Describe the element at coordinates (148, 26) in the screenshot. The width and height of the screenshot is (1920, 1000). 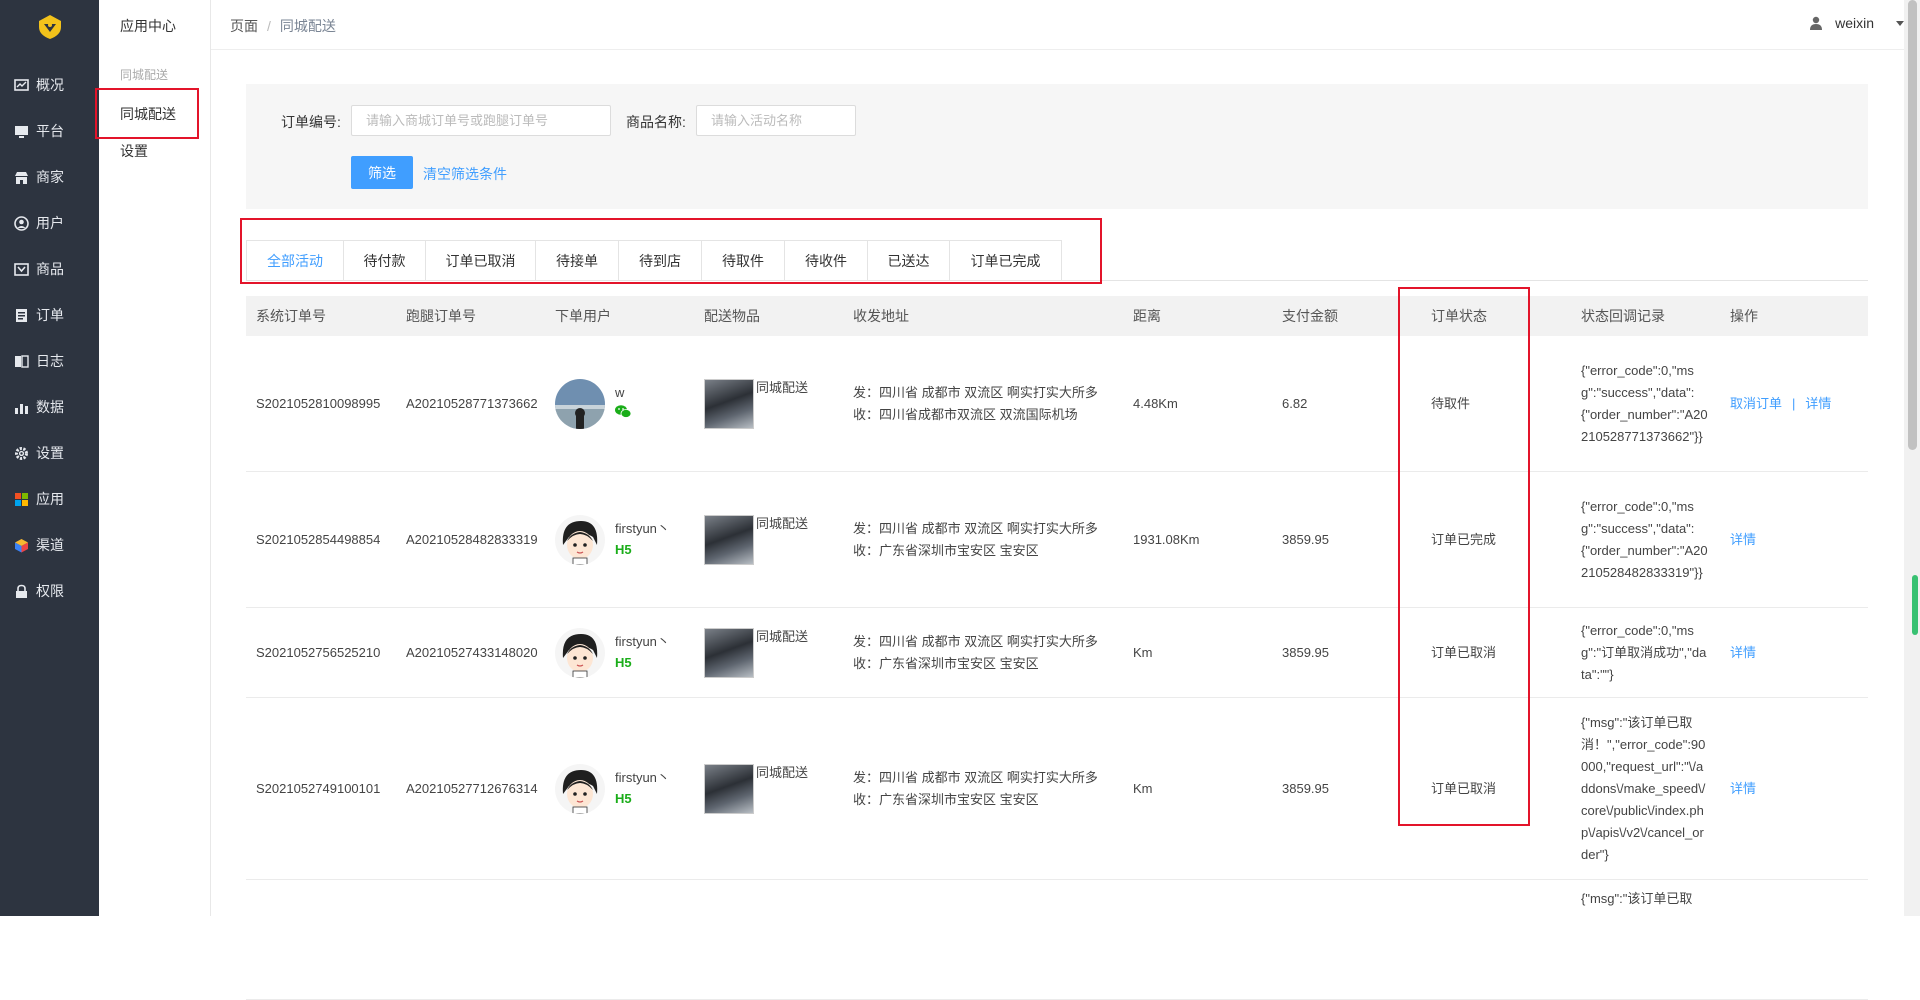
I see `subnav-title: 应用中心` at that location.